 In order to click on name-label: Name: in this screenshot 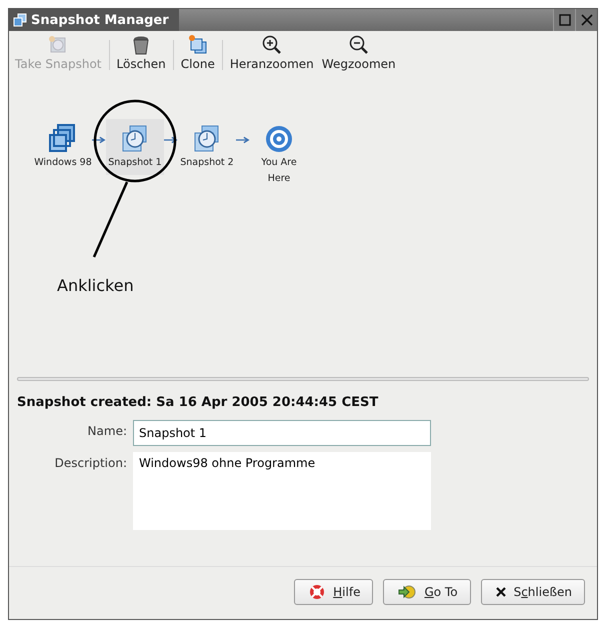, I will do `click(106, 430)`.